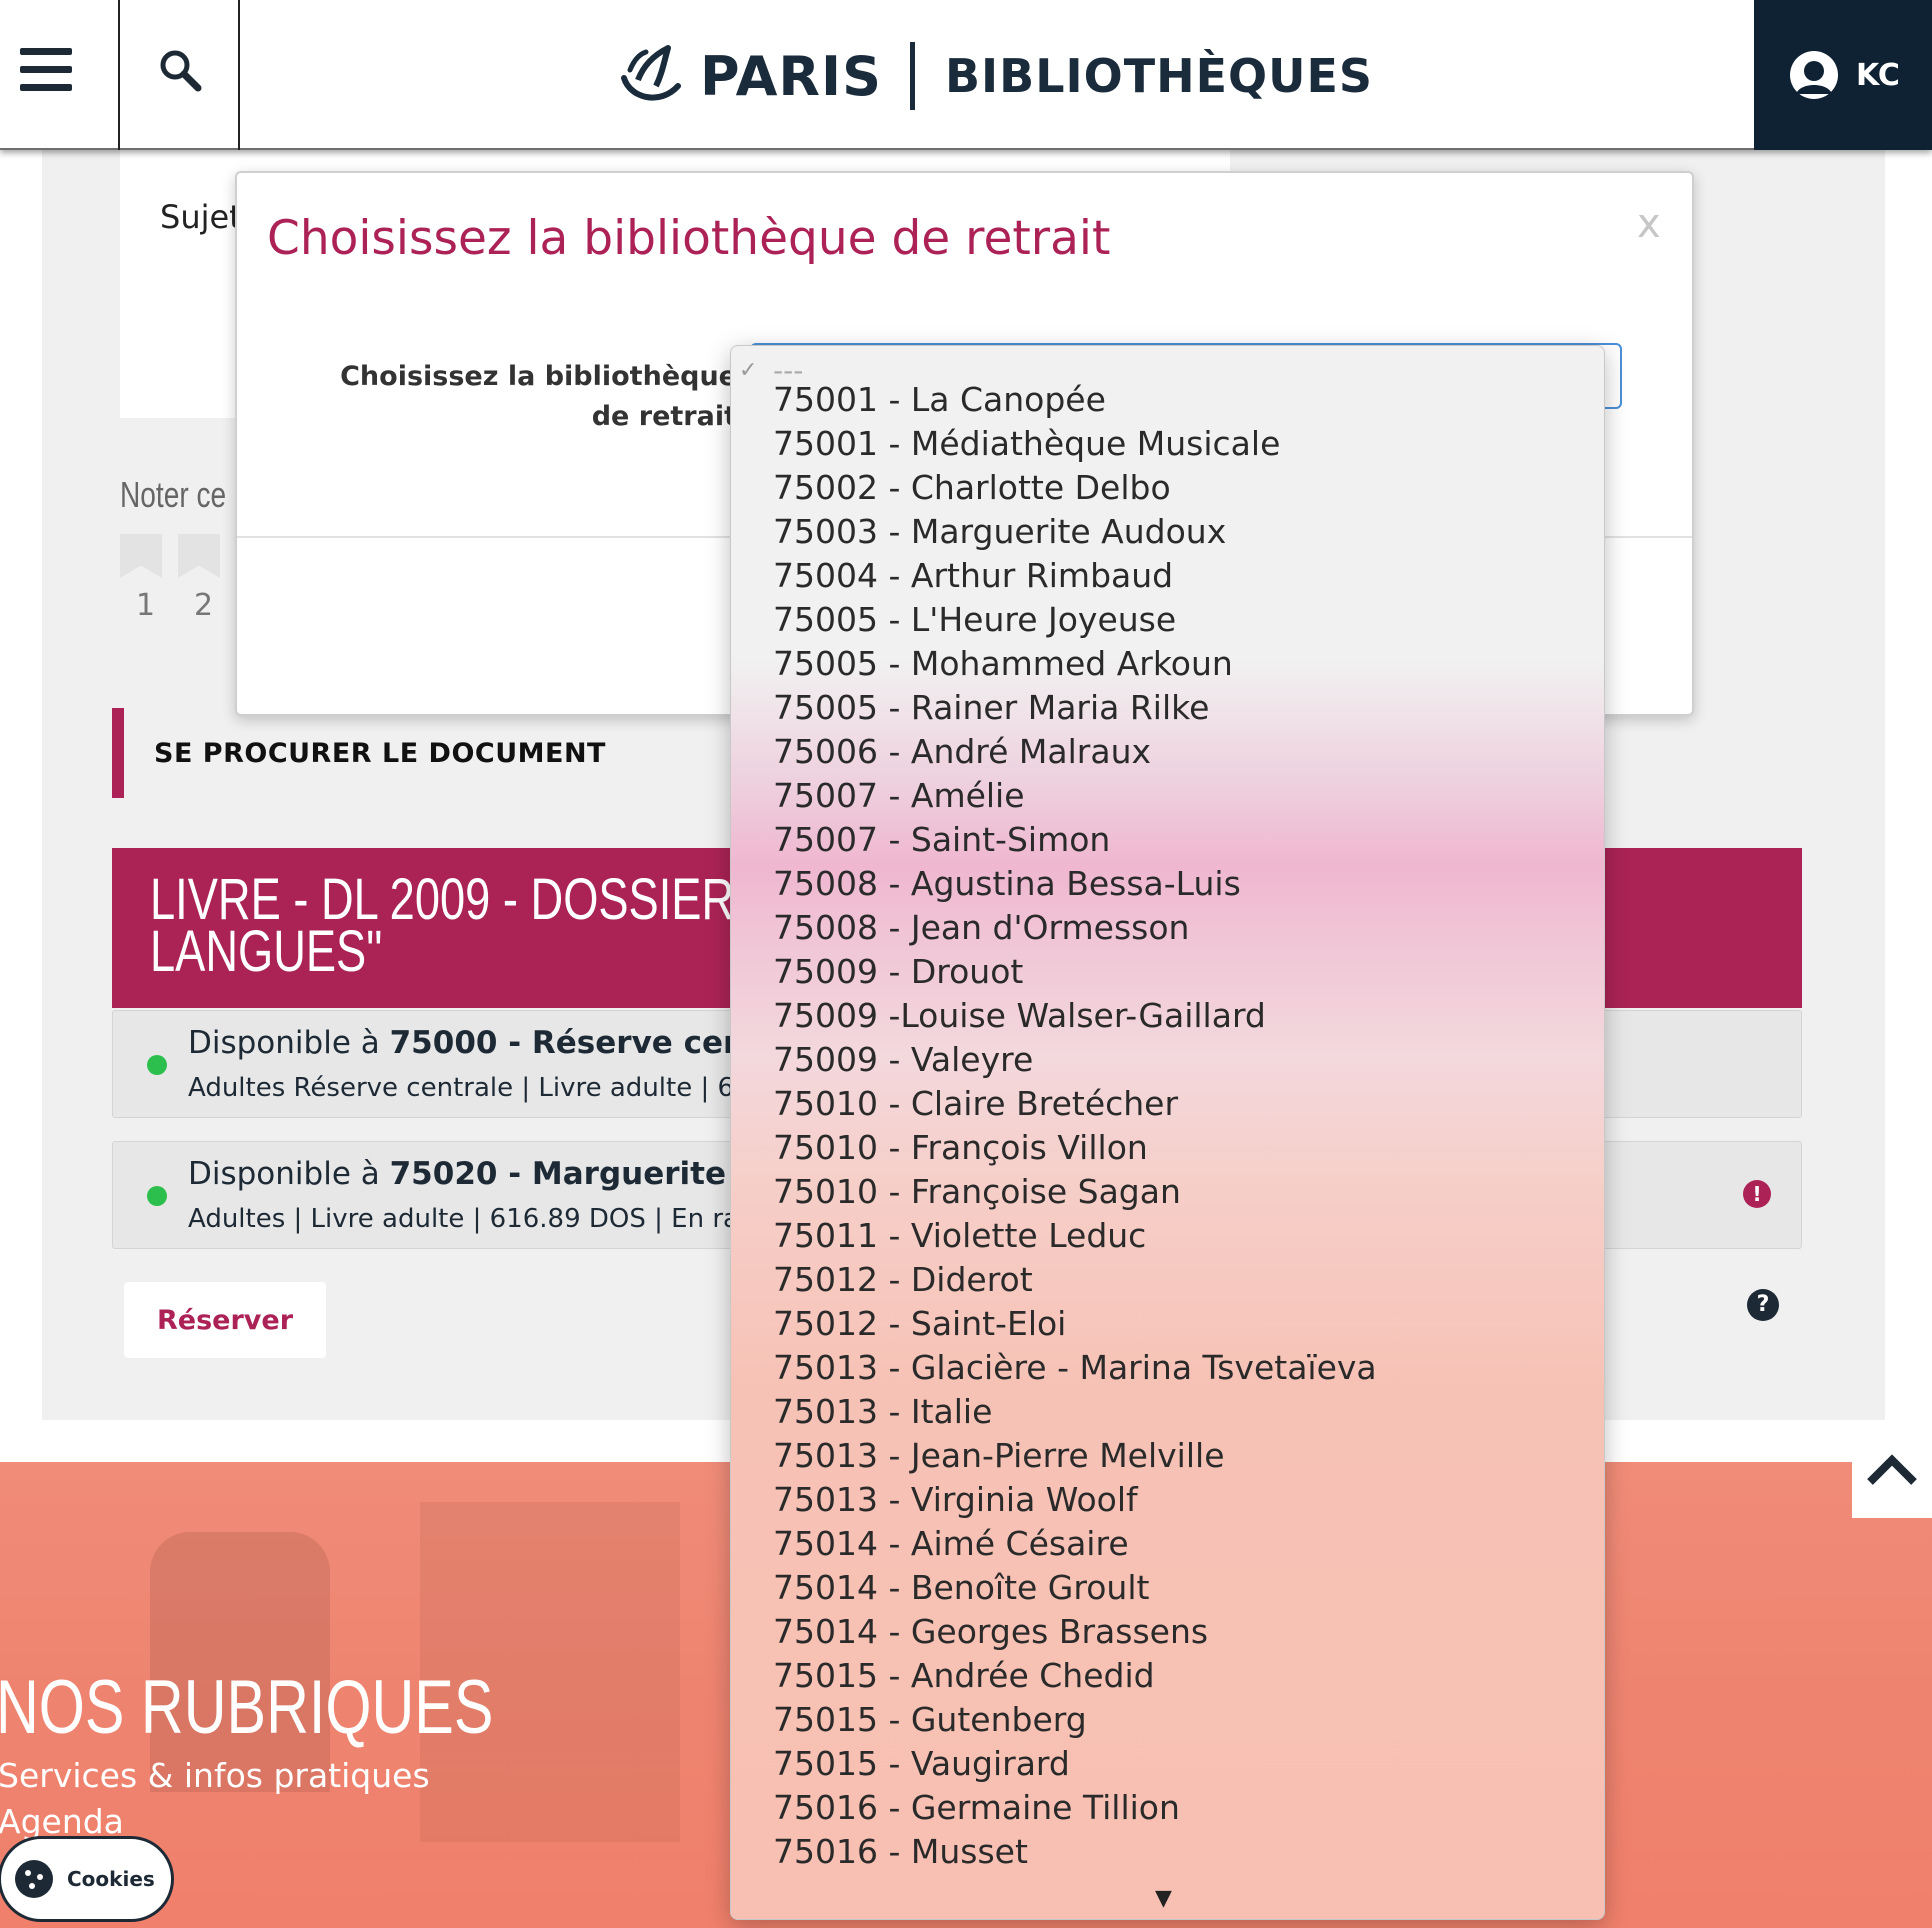 The width and height of the screenshot is (1932, 1928). What do you see at coordinates (951, 1544) in the screenshot?
I see `dropdown-option: 75014 - Aimé Césaire` at bounding box center [951, 1544].